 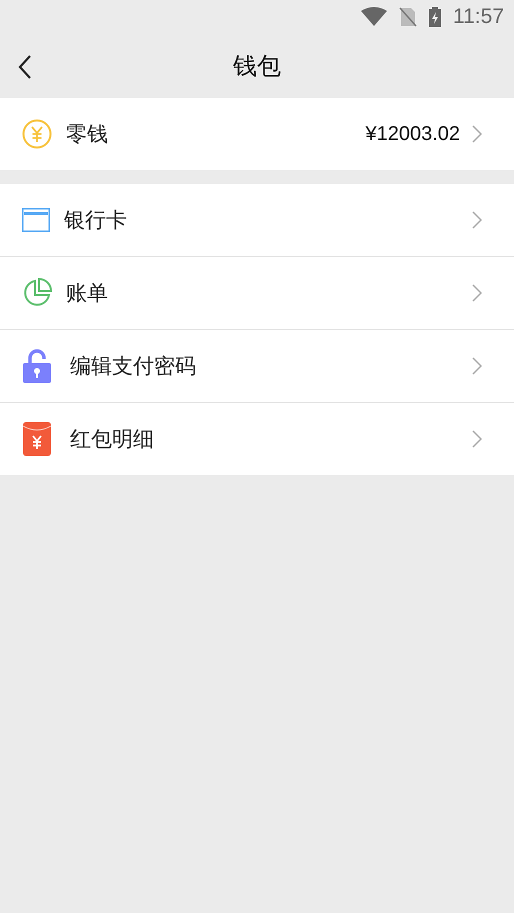 What do you see at coordinates (25, 67) in the screenshot?
I see `back-icon` at bounding box center [25, 67].